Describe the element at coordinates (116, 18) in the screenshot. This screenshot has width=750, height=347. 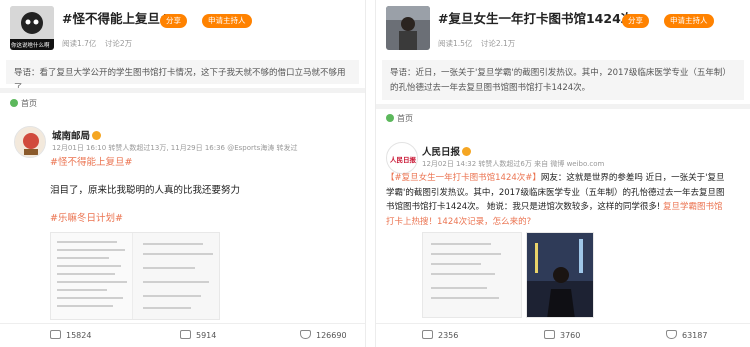
I see `topic-title: #怪不得能上复旦#` at that location.